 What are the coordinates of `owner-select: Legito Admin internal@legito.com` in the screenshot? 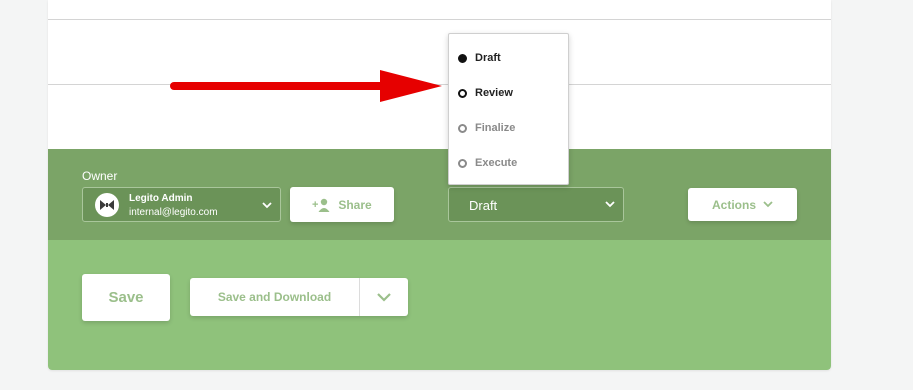 It's located at (181, 204).